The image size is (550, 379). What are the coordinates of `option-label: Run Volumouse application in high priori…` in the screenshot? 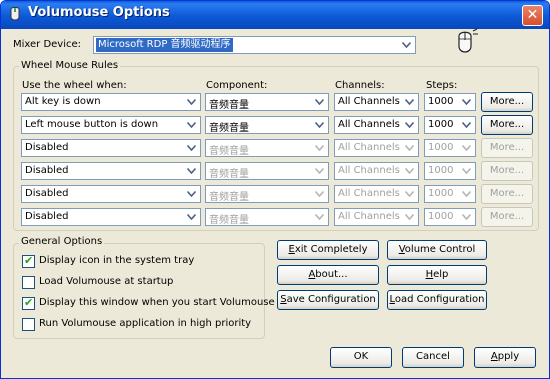 It's located at (145, 323).